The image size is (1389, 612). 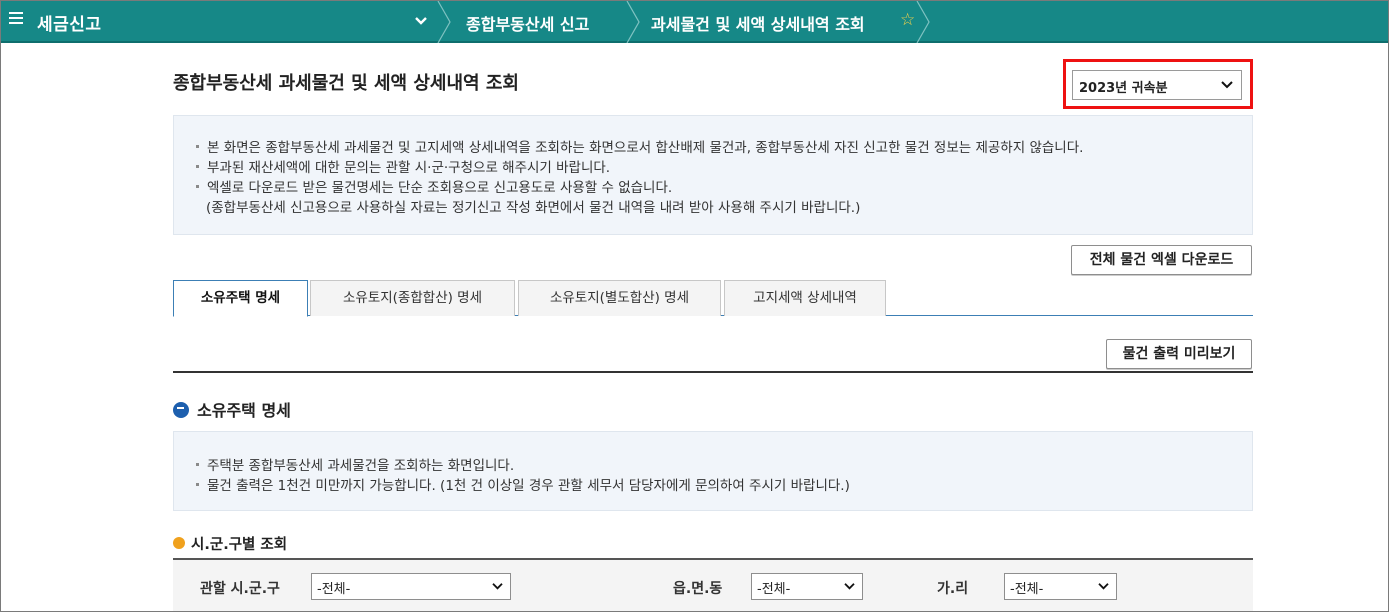 What do you see at coordinates (355, 464) in the screenshot?
I see `notice-item: 주택분 종합부동산세 과세물건을 조회하는 화면입니다.` at bounding box center [355, 464].